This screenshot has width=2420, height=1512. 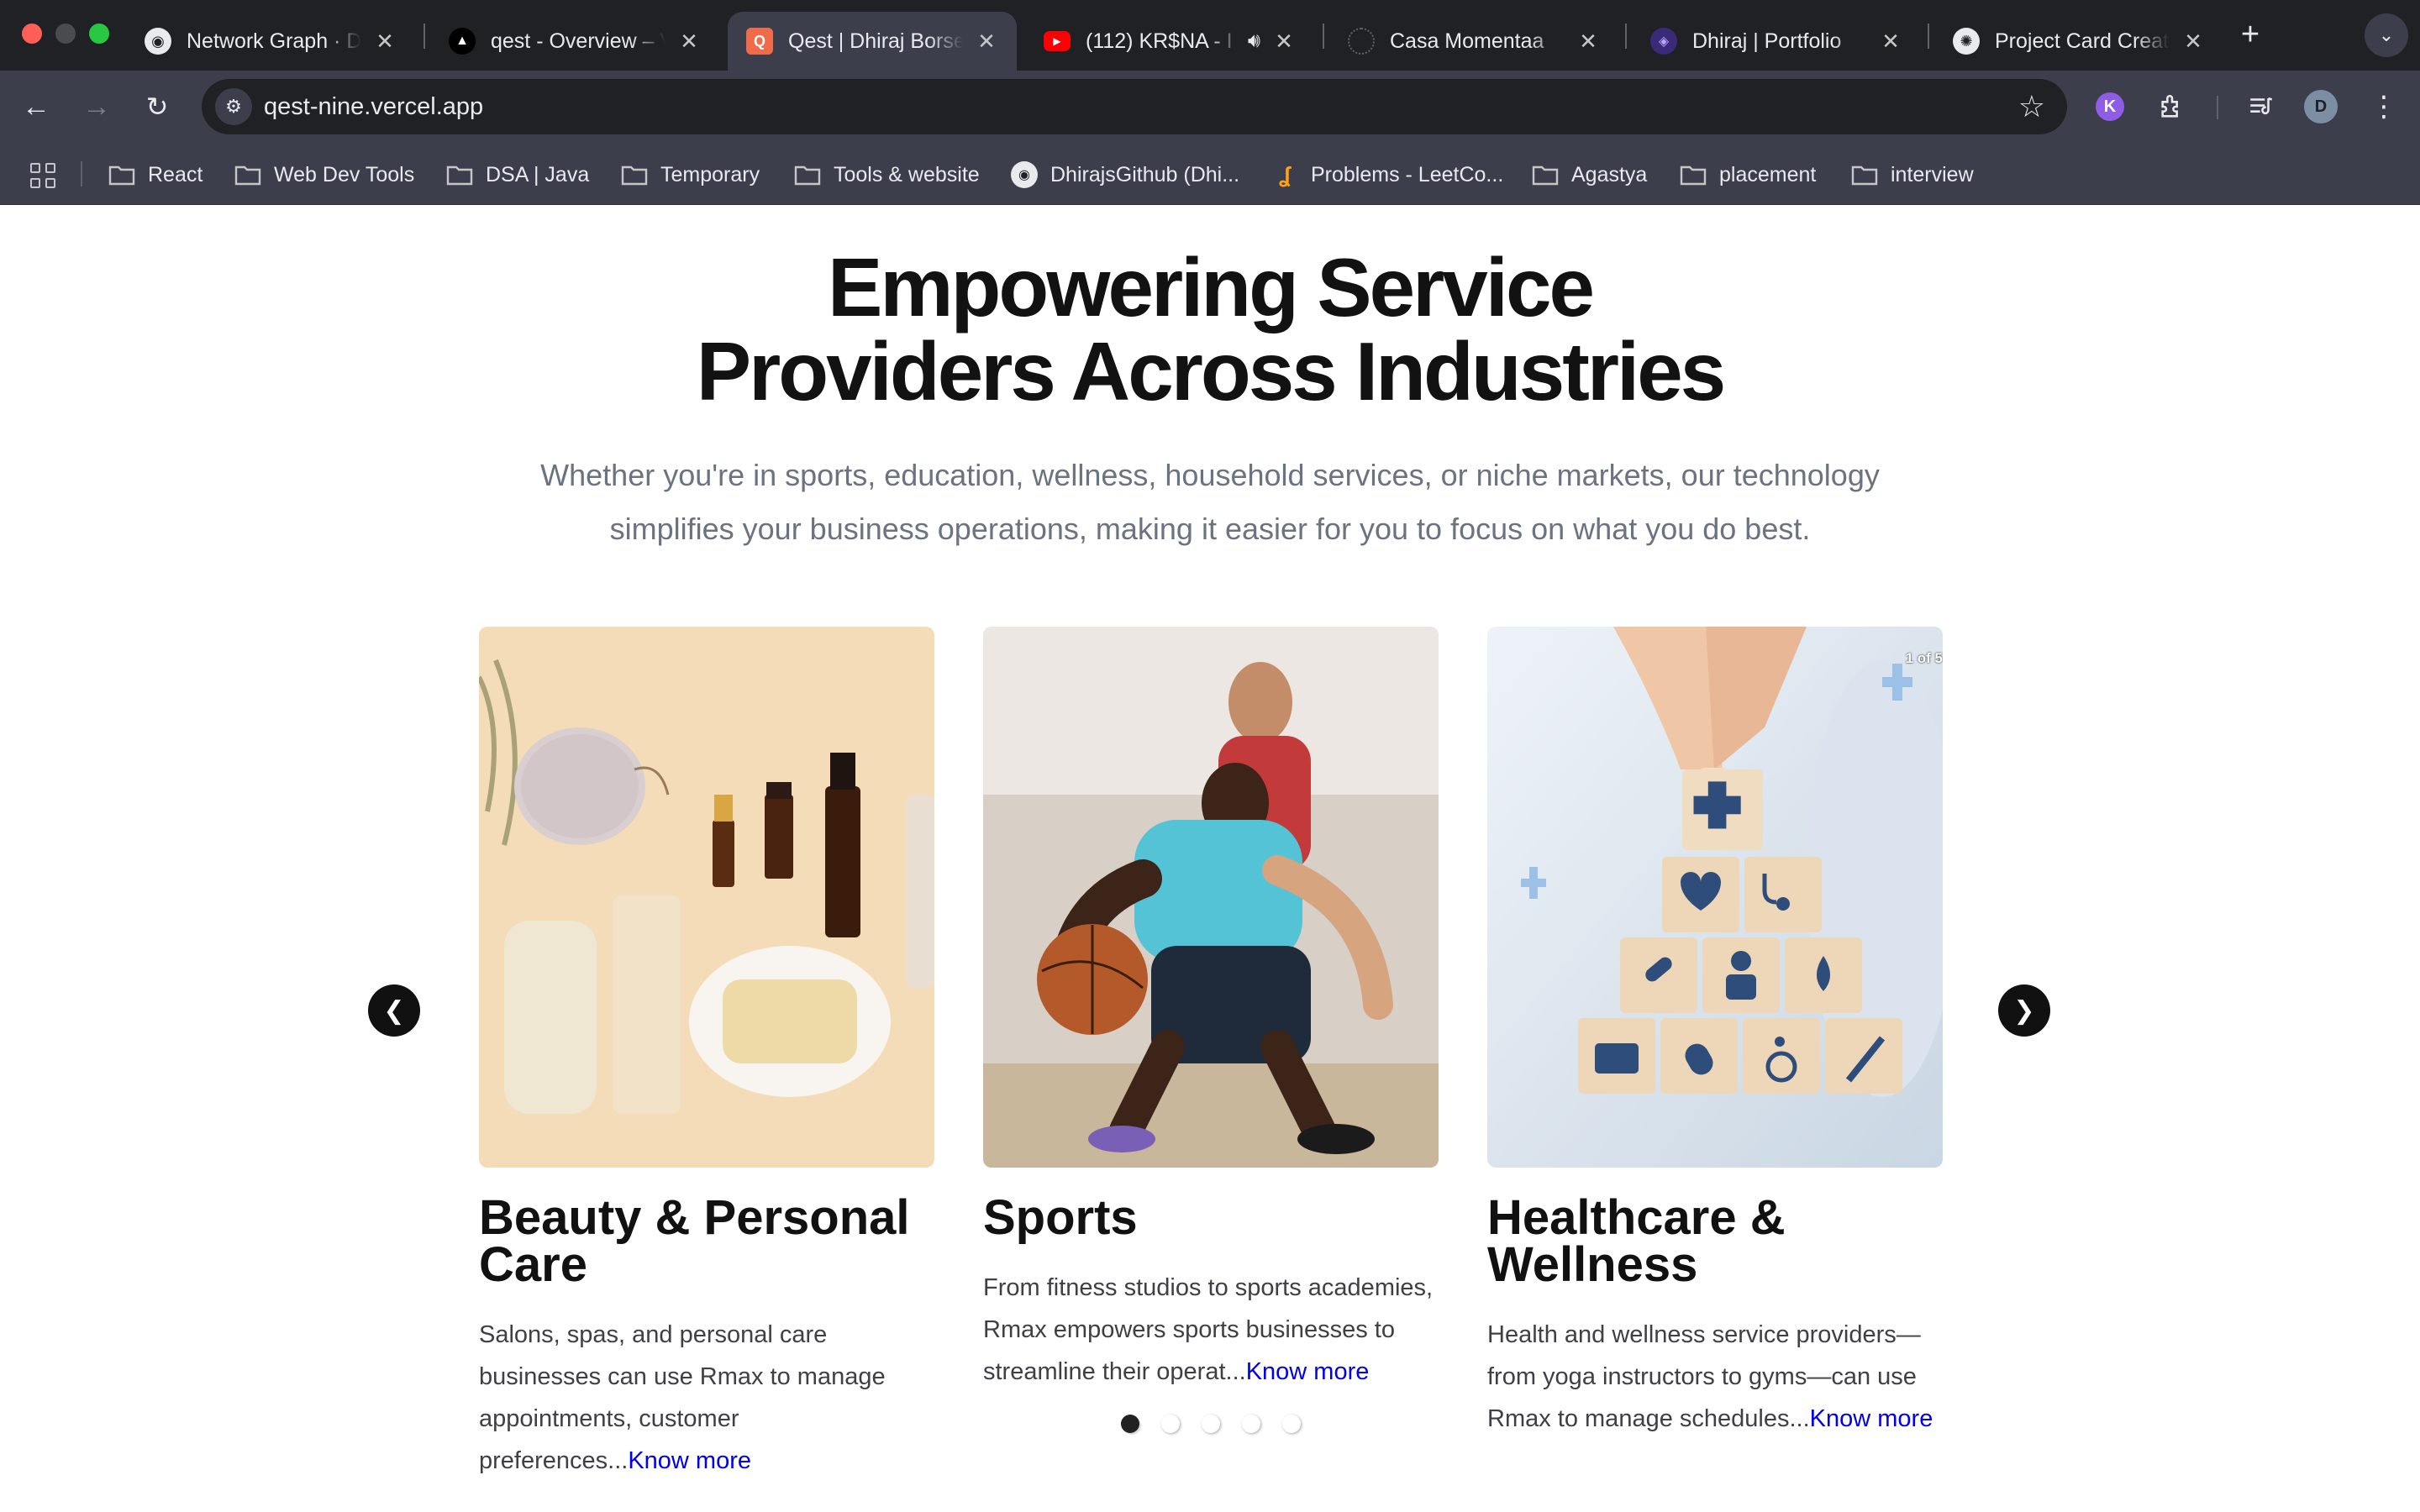 I want to click on close-window-button, so click(x=32, y=34).